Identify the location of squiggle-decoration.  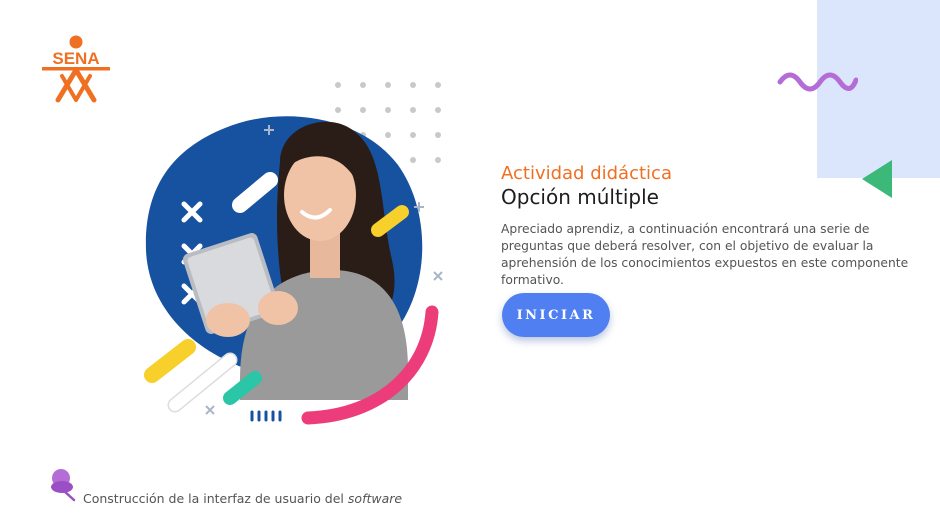
(817, 82).